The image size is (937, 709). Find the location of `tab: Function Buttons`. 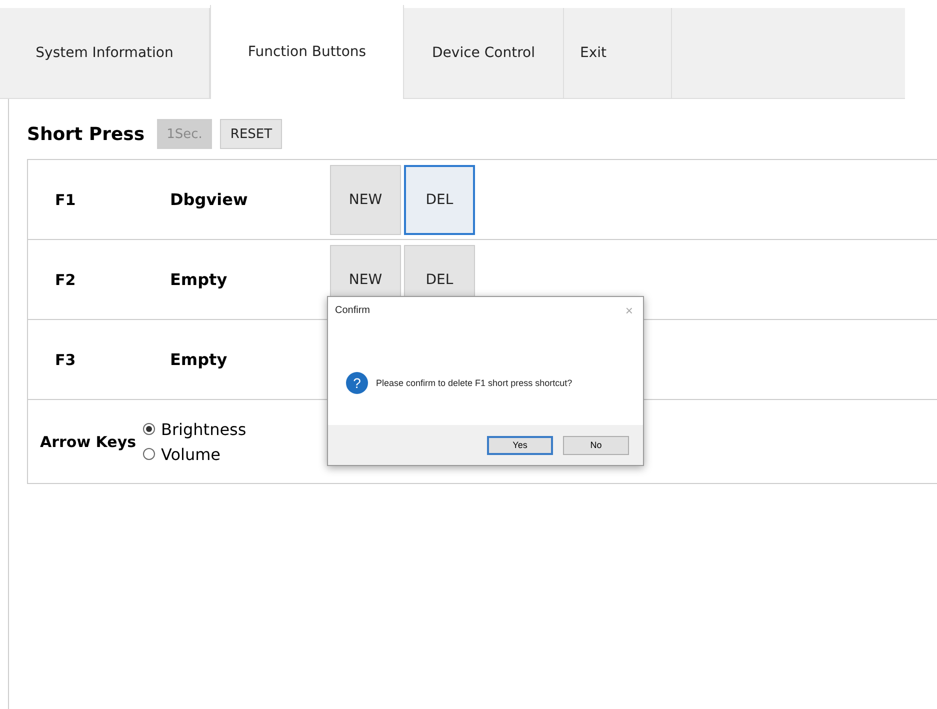

tab: Function Buttons is located at coordinates (307, 52).